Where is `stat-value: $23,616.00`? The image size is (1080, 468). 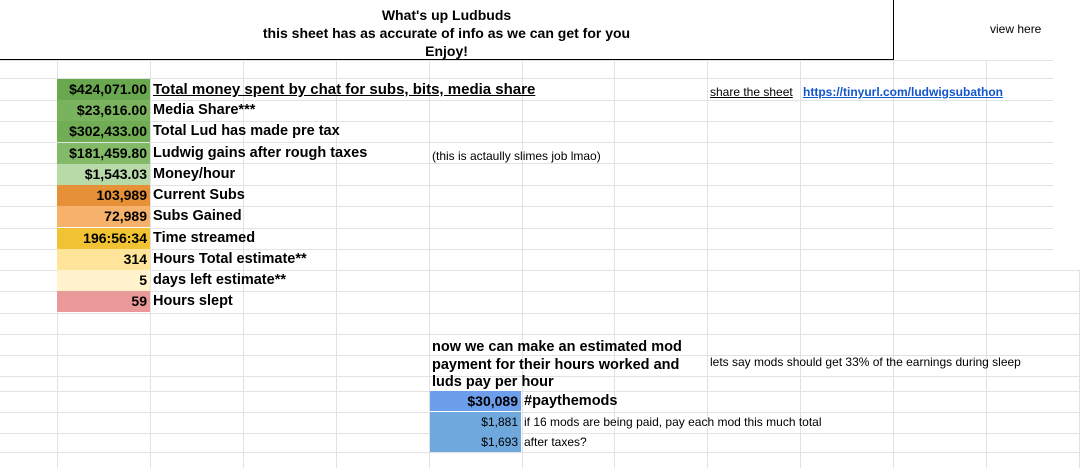
stat-value: $23,616.00 is located at coordinates (103, 110).